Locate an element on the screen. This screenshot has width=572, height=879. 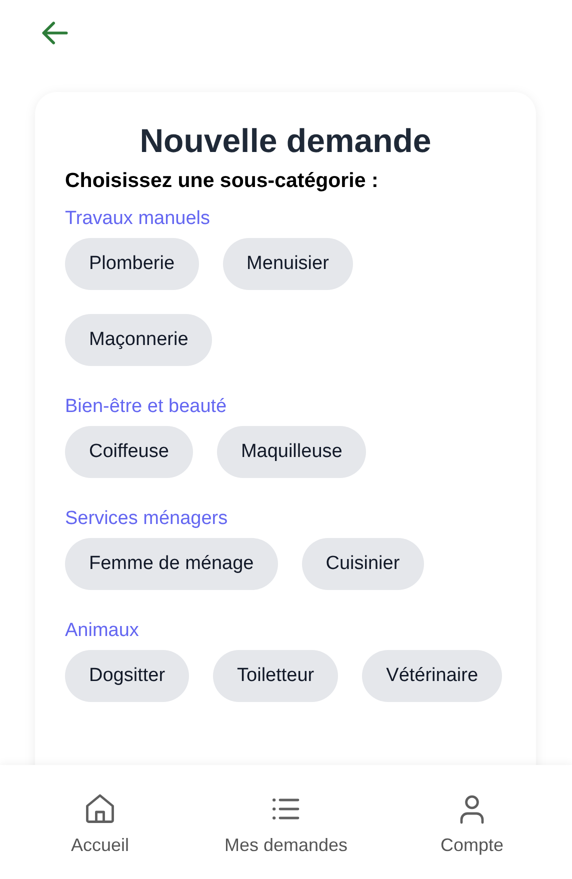
subcategory-chip: Plomberie is located at coordinates (132, 264).